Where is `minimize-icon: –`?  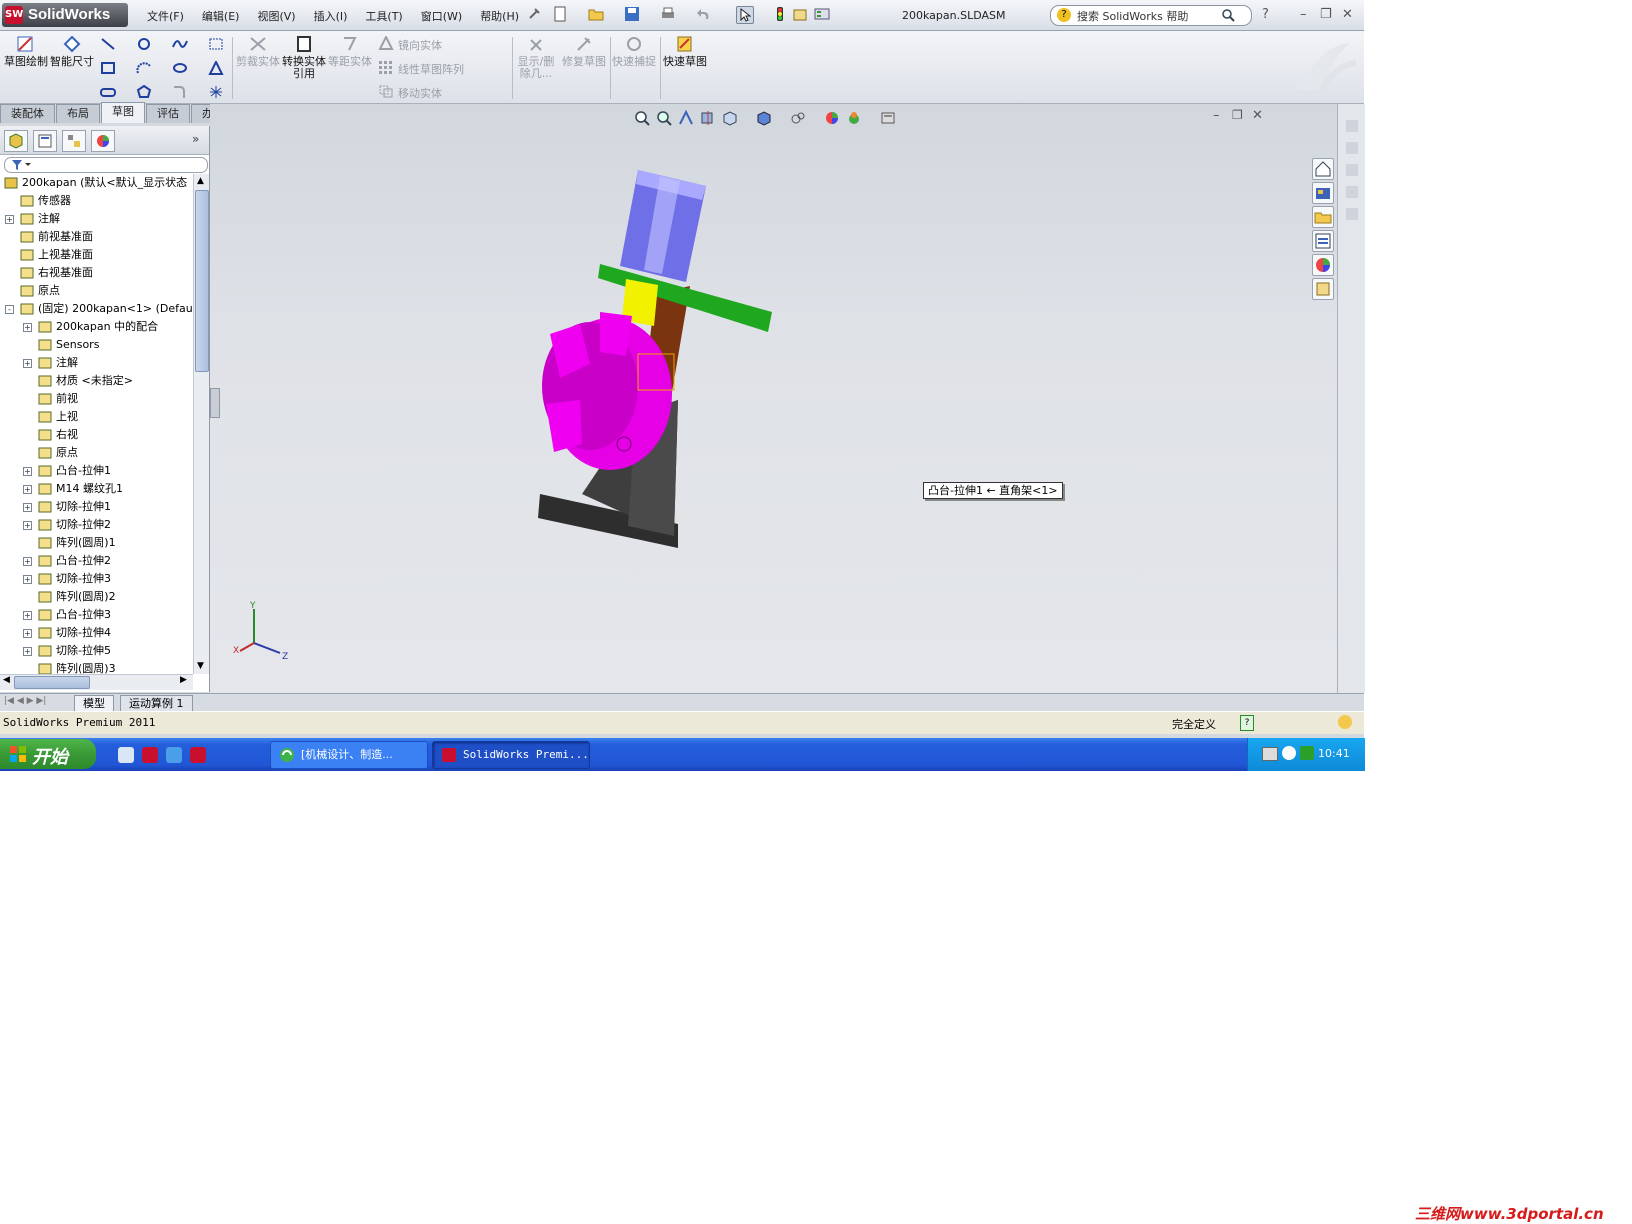
minimize-icon: – is located at coordinates (1303, 14).